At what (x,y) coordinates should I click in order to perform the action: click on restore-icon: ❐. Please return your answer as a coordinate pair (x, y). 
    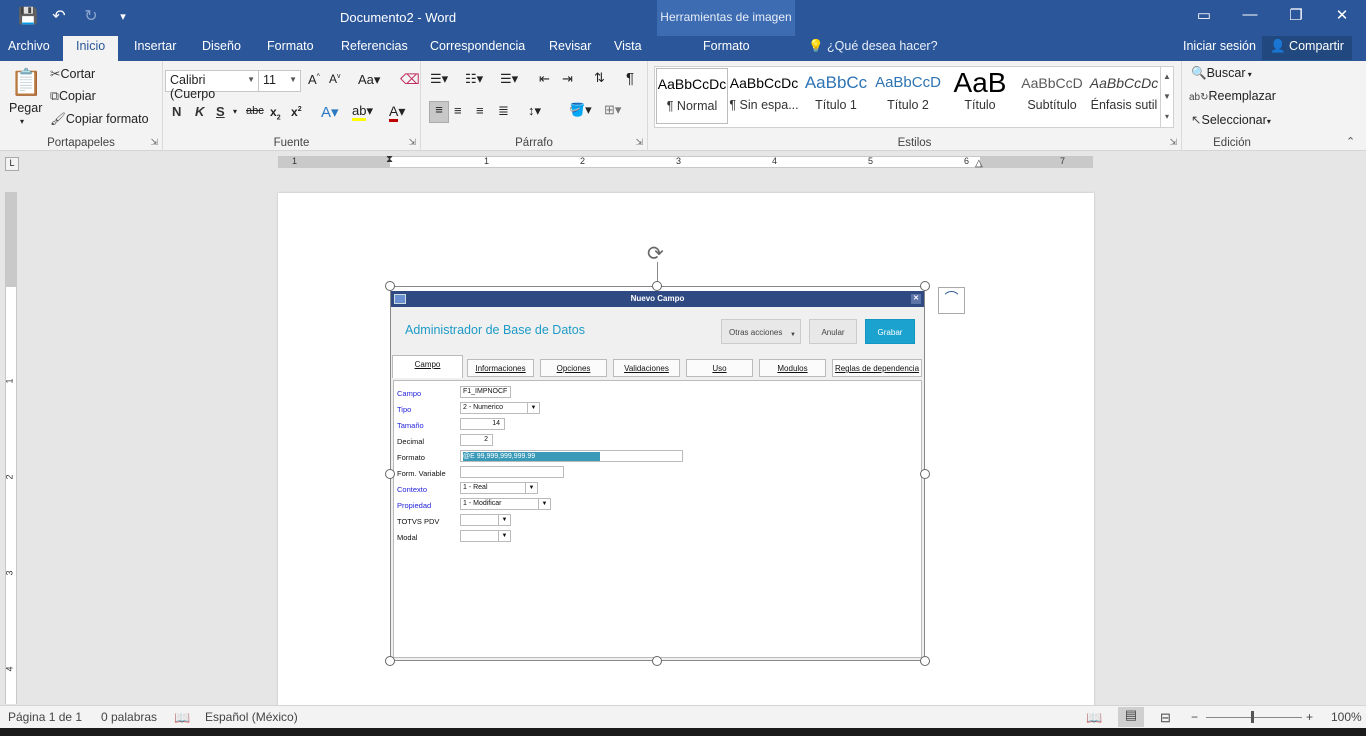
    Looking at the image, I should click on (1296, 15).